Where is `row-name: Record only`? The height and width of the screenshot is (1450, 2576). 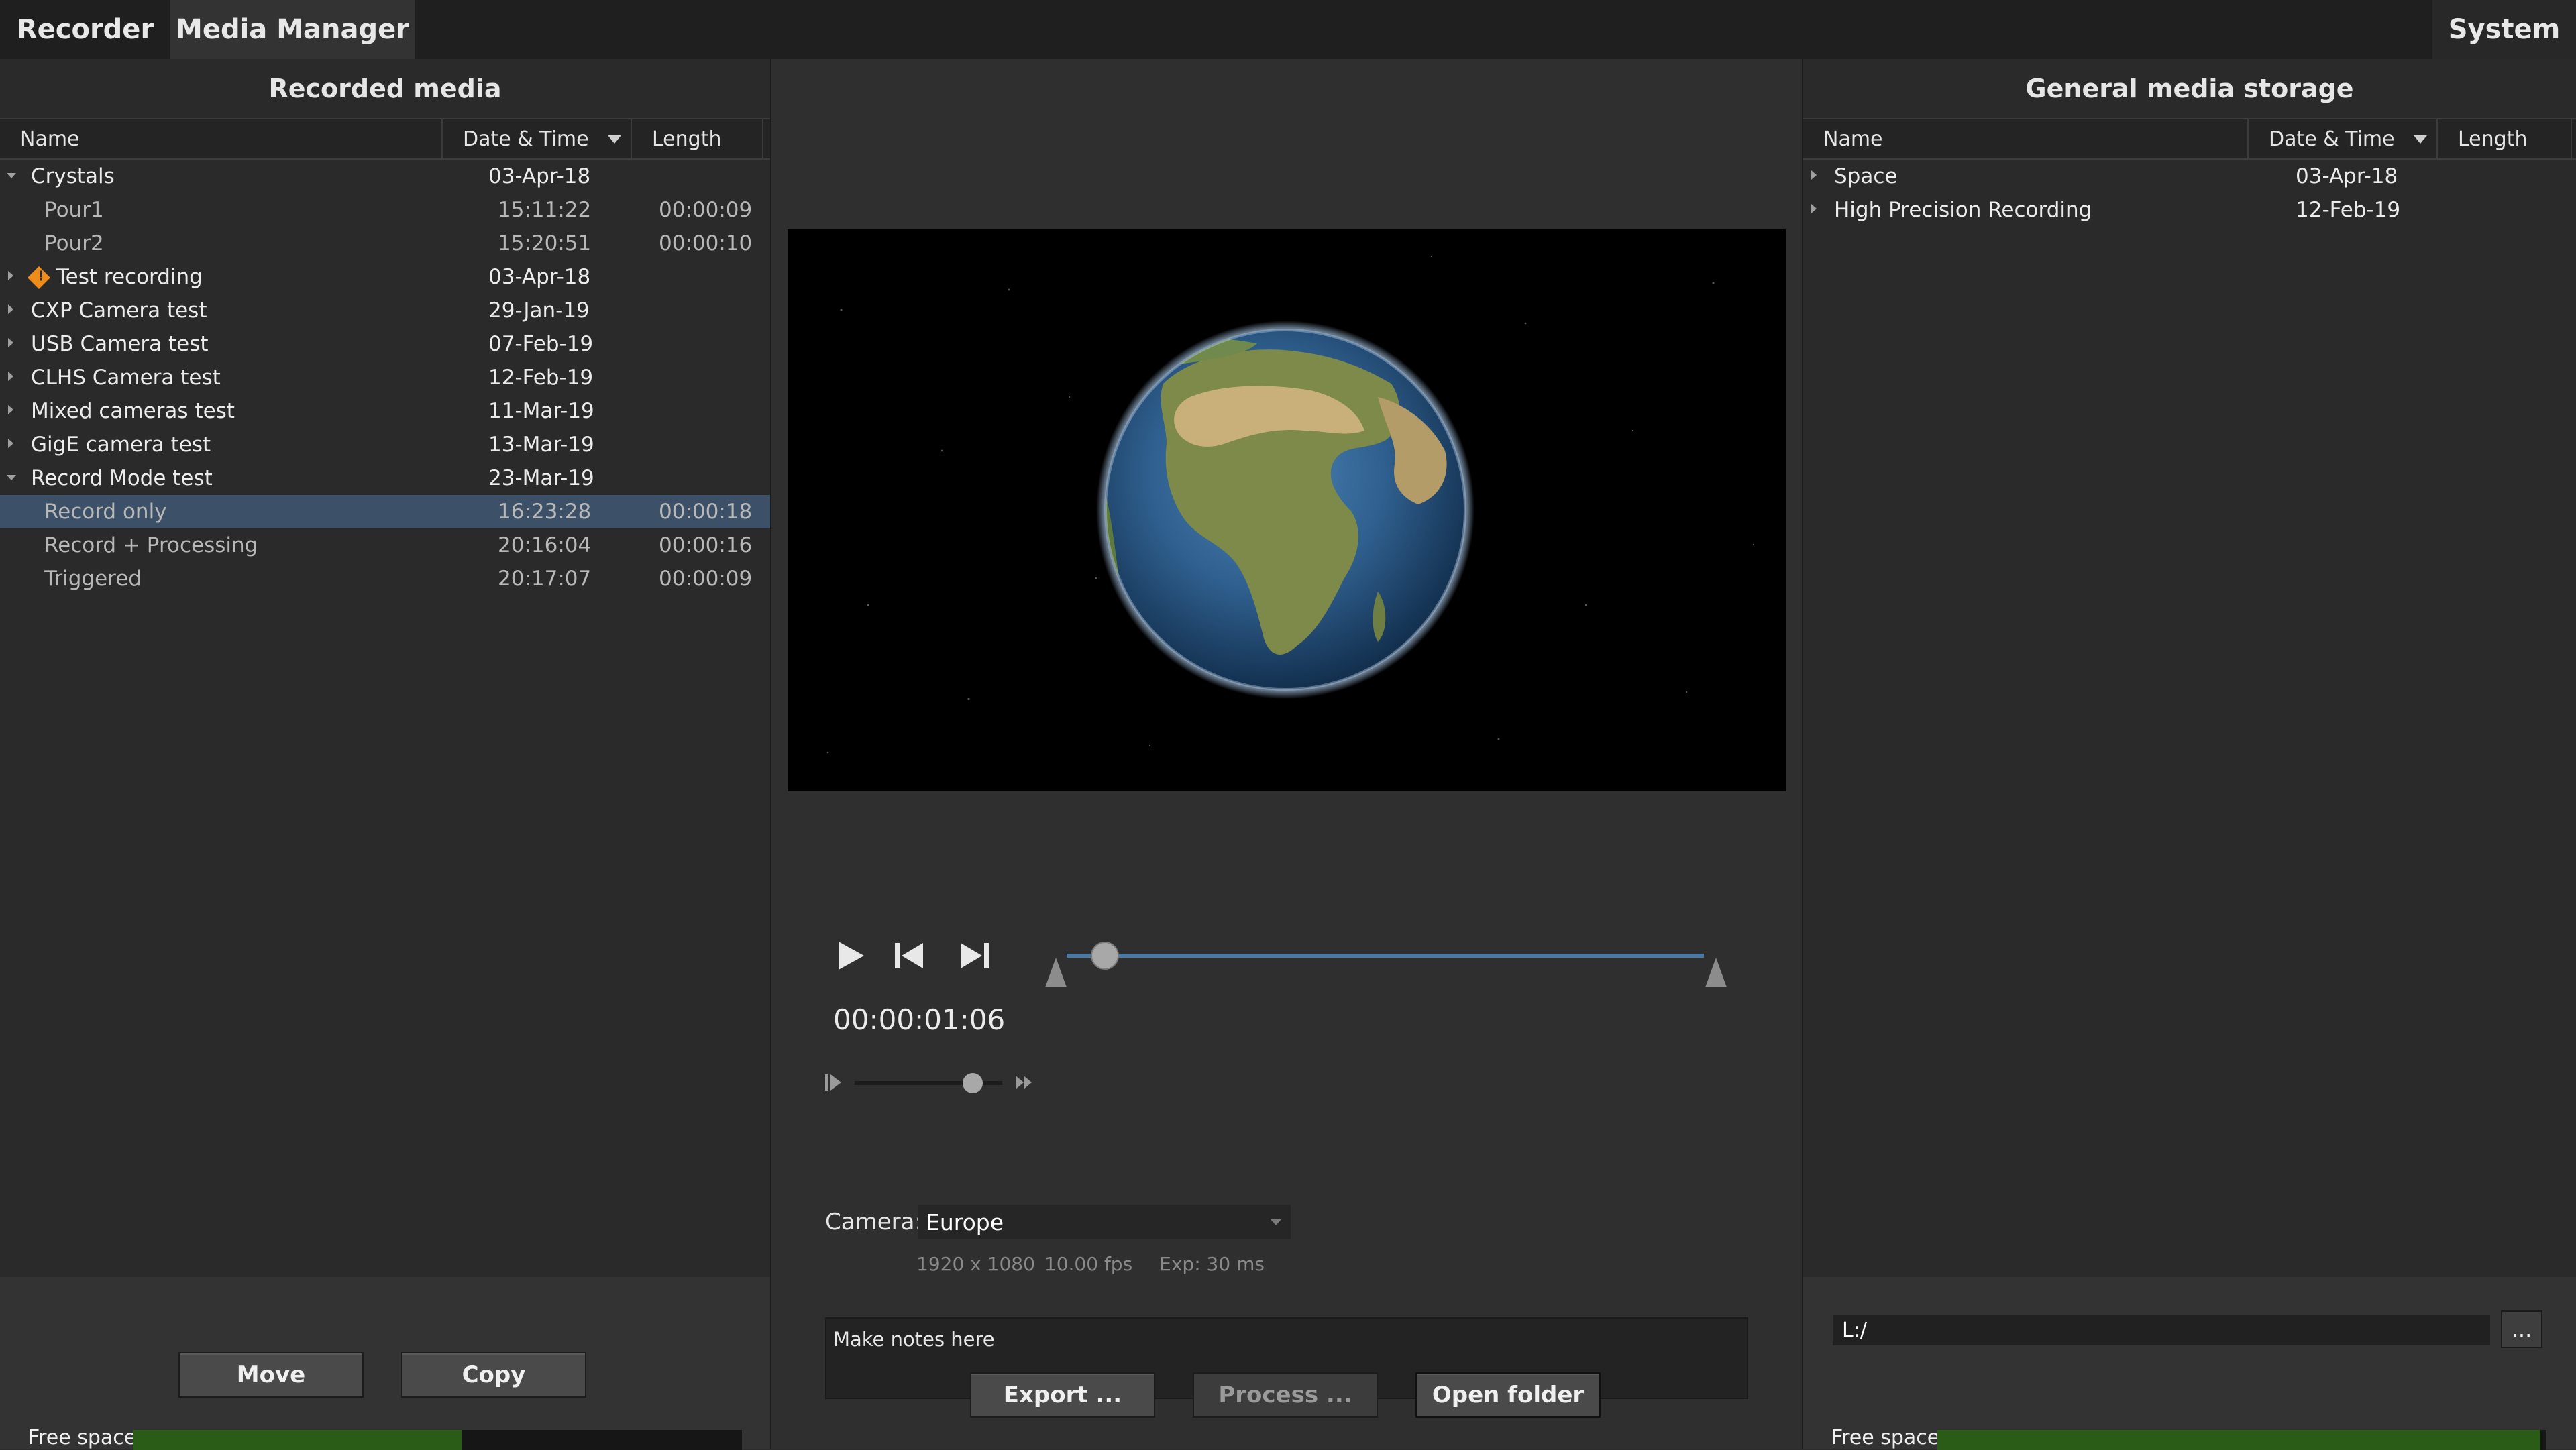
row-name: Record only is located at coordinates (105, 512).